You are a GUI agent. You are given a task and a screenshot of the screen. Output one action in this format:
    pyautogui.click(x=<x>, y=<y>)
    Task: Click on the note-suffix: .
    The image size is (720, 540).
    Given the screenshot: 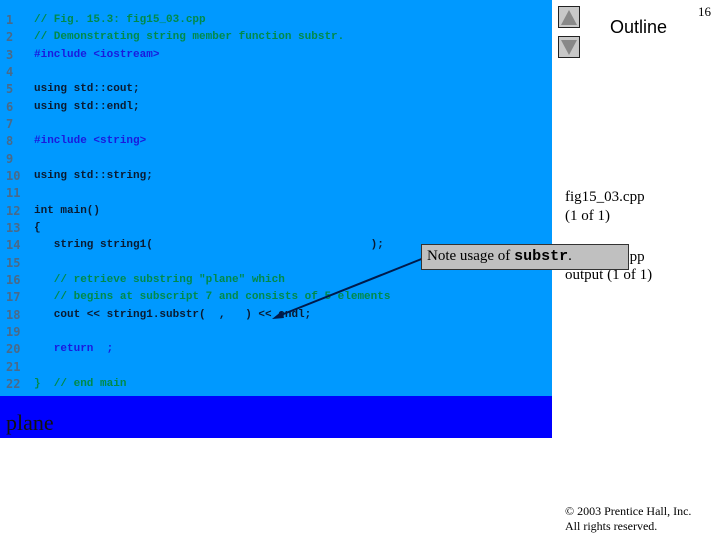 What is the action you would take?
    pyautogui.click(x=570, y=256)
    